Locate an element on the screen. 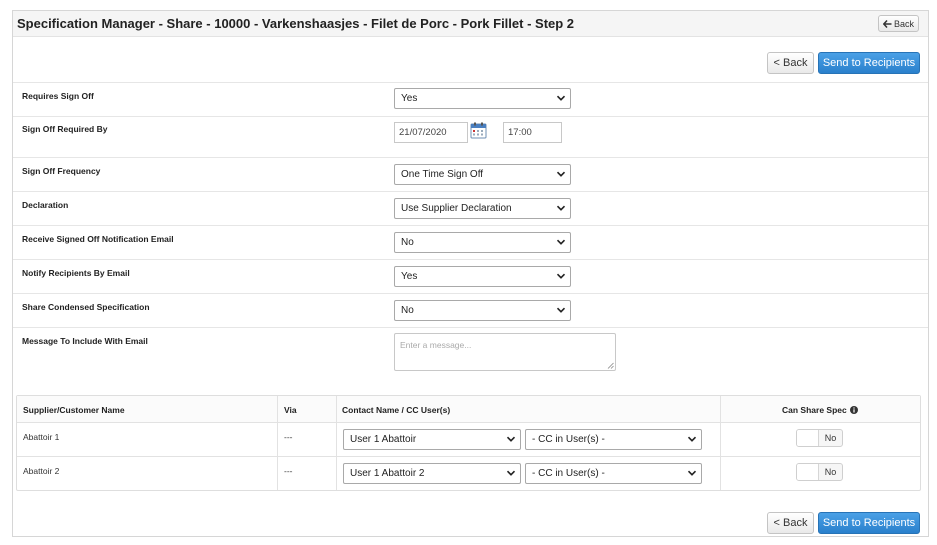  send-to-recipients-button-top: Send to Recipients is located at coordinates (869, 63).